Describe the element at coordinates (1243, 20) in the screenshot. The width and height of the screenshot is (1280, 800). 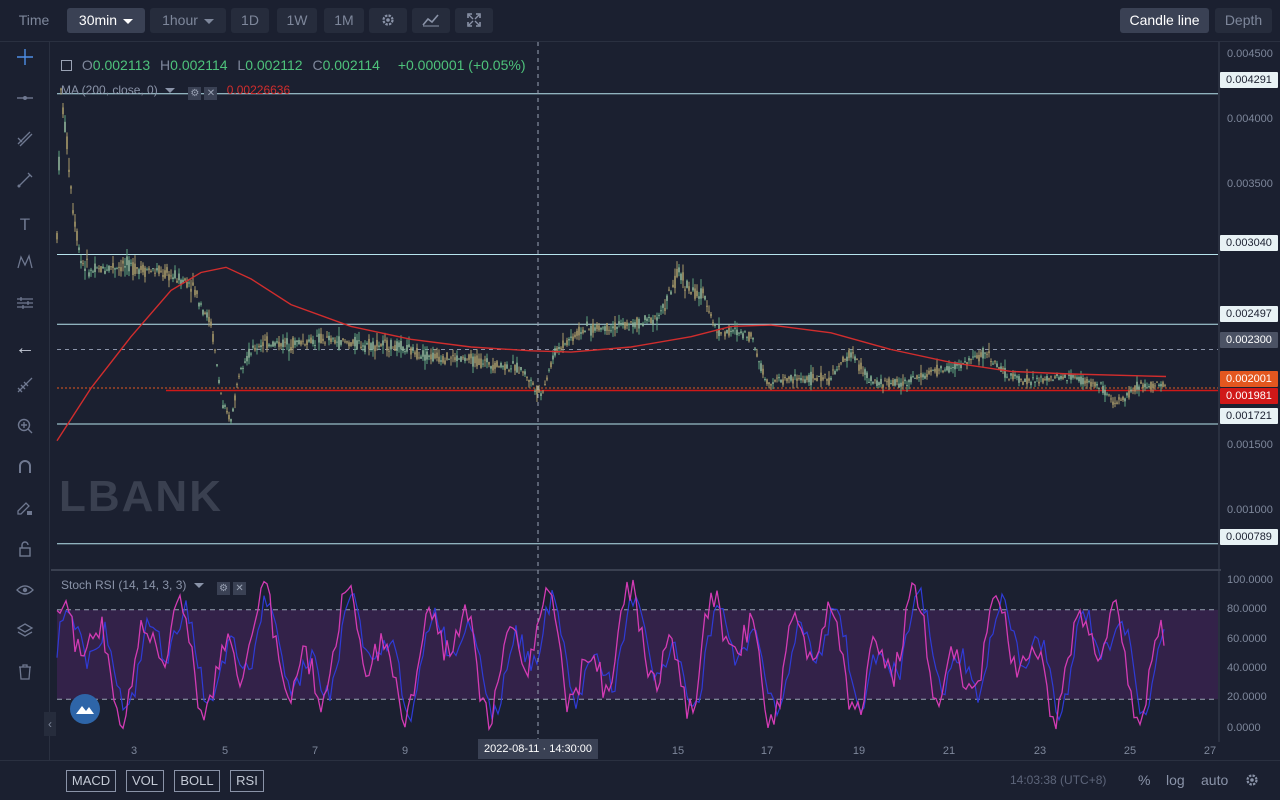
I see `depth-button: Depth` at that location.